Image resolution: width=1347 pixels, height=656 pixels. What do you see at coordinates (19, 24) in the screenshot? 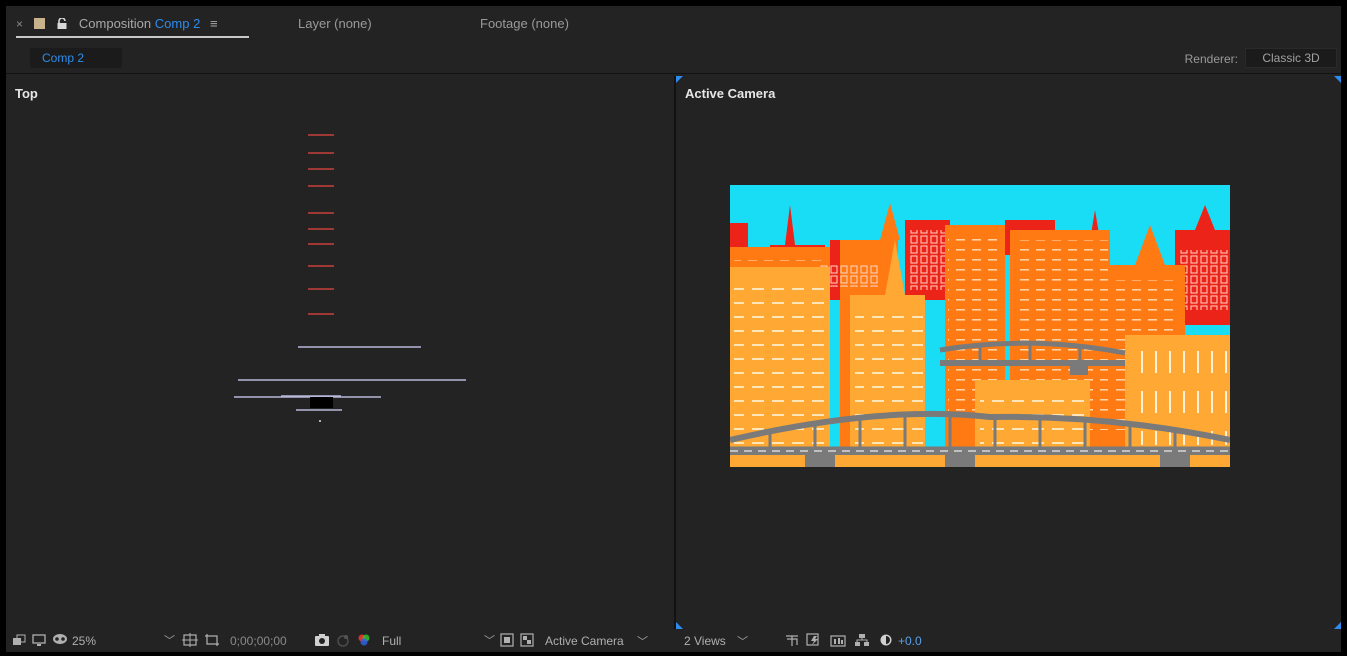
I see `close-icon: ×` at bounding box center [19, 24].